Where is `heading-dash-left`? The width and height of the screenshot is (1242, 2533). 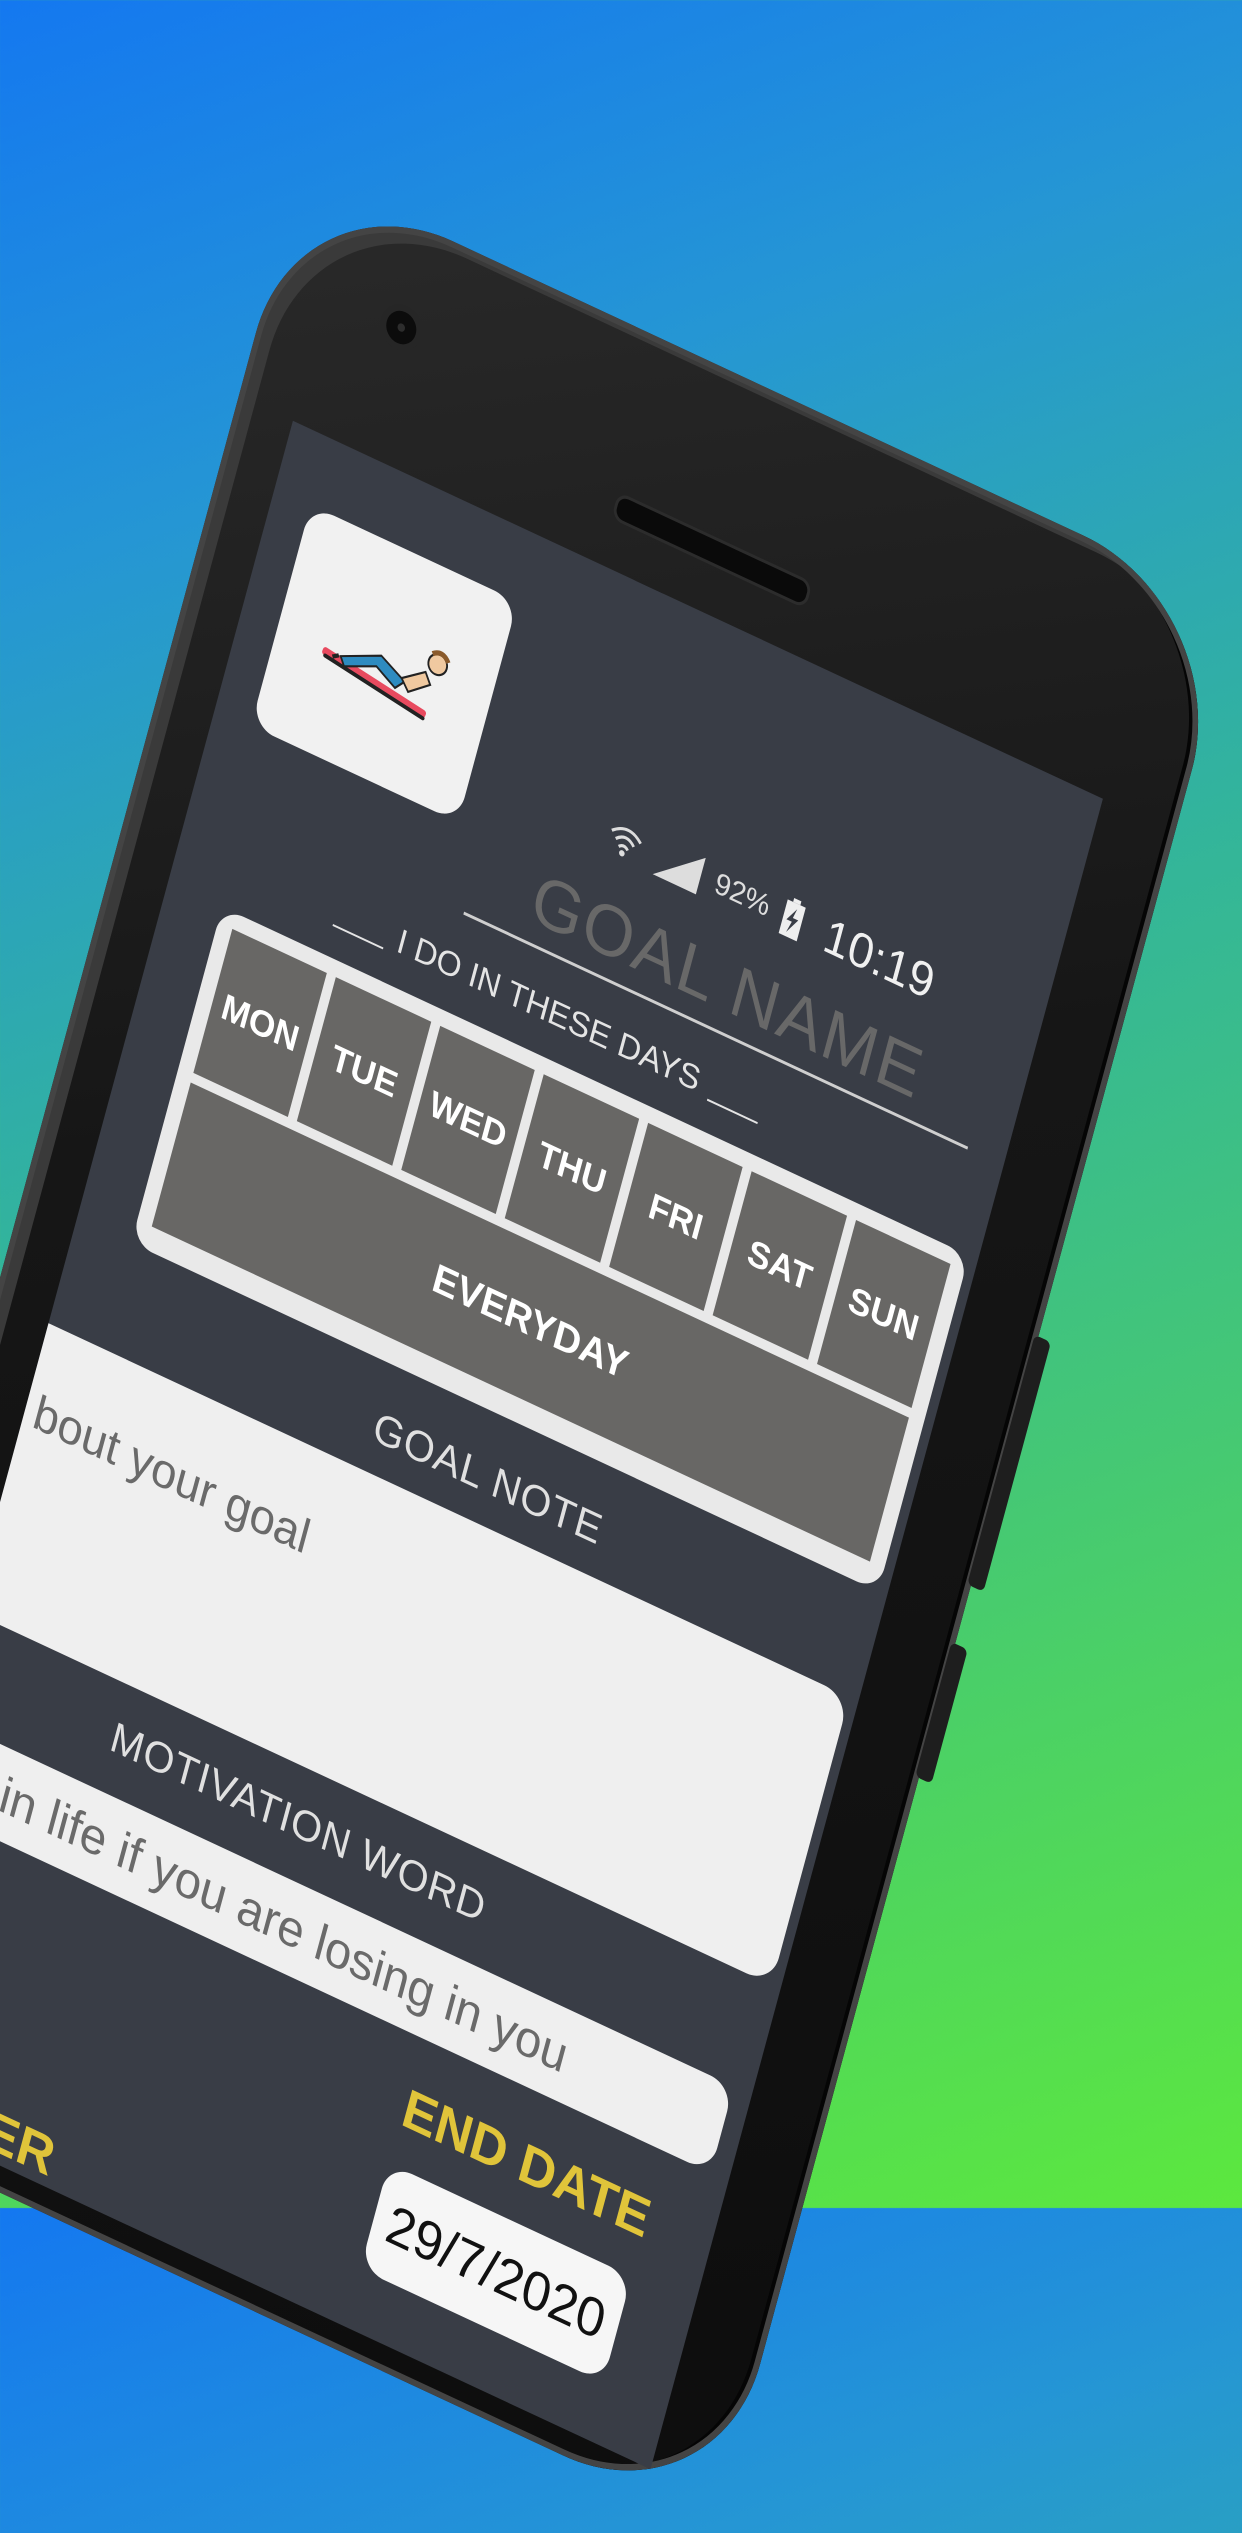 heading-dash-left is located at coordinates (358, 937).